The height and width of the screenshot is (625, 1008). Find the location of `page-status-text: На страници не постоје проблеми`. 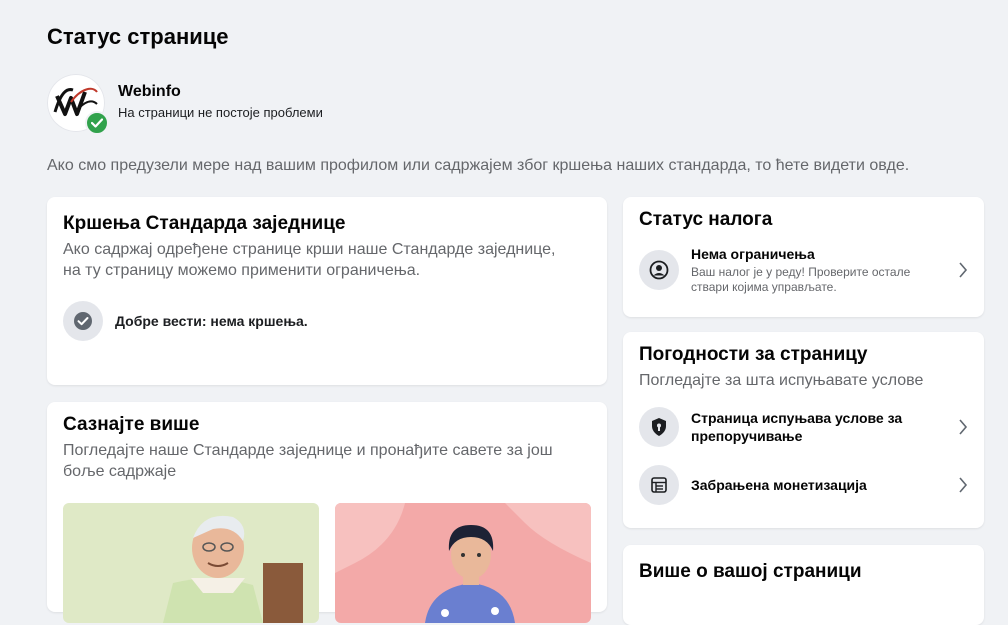

page-status-text: На страници не постоје проблеми is located at coordinates (220, 112).